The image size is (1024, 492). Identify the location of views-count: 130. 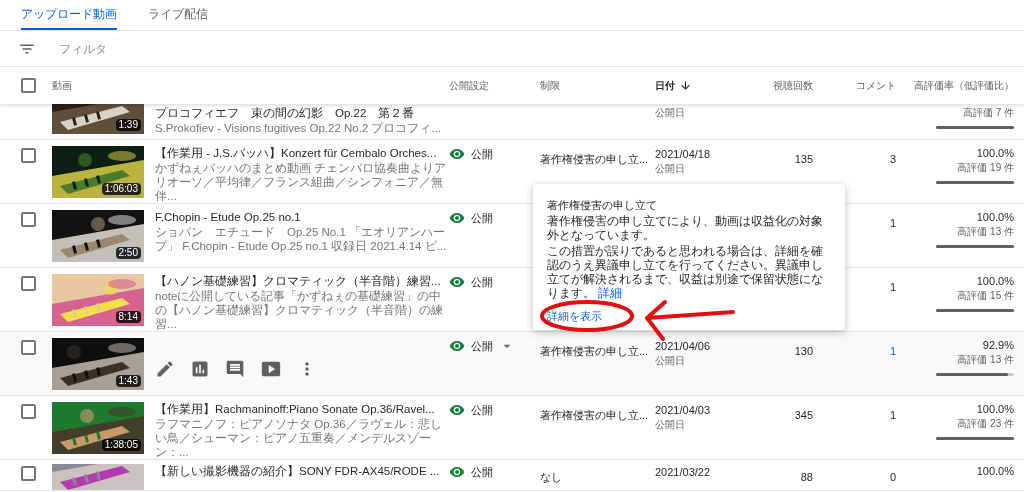
(803, 351).